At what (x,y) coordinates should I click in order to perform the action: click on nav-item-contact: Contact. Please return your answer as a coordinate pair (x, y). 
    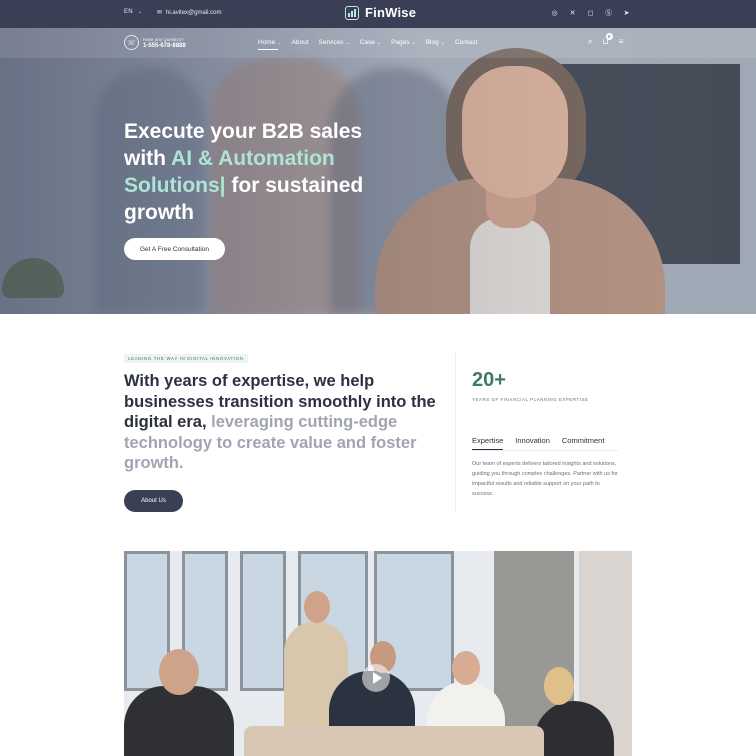
    Looking at the image, I should click on (466, 42).